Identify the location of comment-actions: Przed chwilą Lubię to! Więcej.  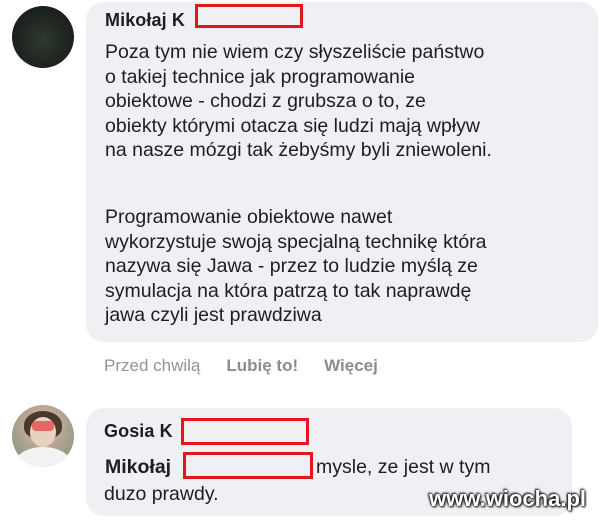
(241, 366).